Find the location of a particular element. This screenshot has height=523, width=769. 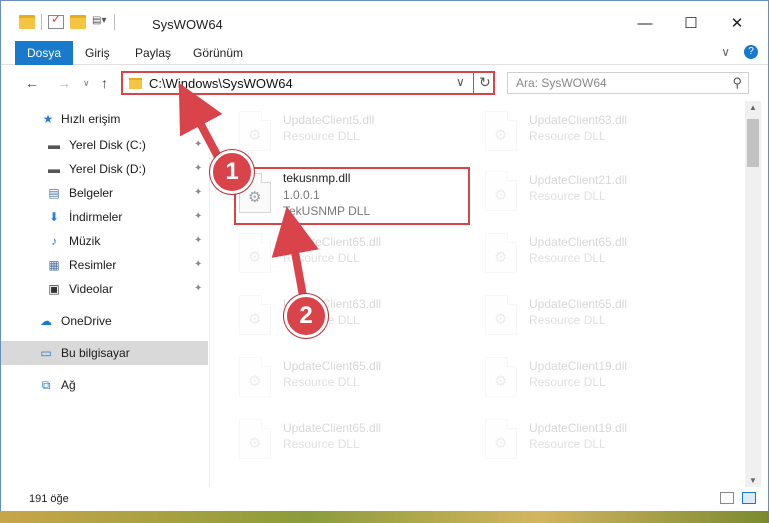

expand-ribbon-icon: ∨ is located at coordinates (725, 52).